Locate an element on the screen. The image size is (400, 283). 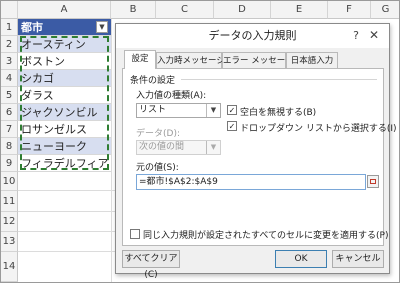
row-header-7: 7 is located at coordinates (9, 129).